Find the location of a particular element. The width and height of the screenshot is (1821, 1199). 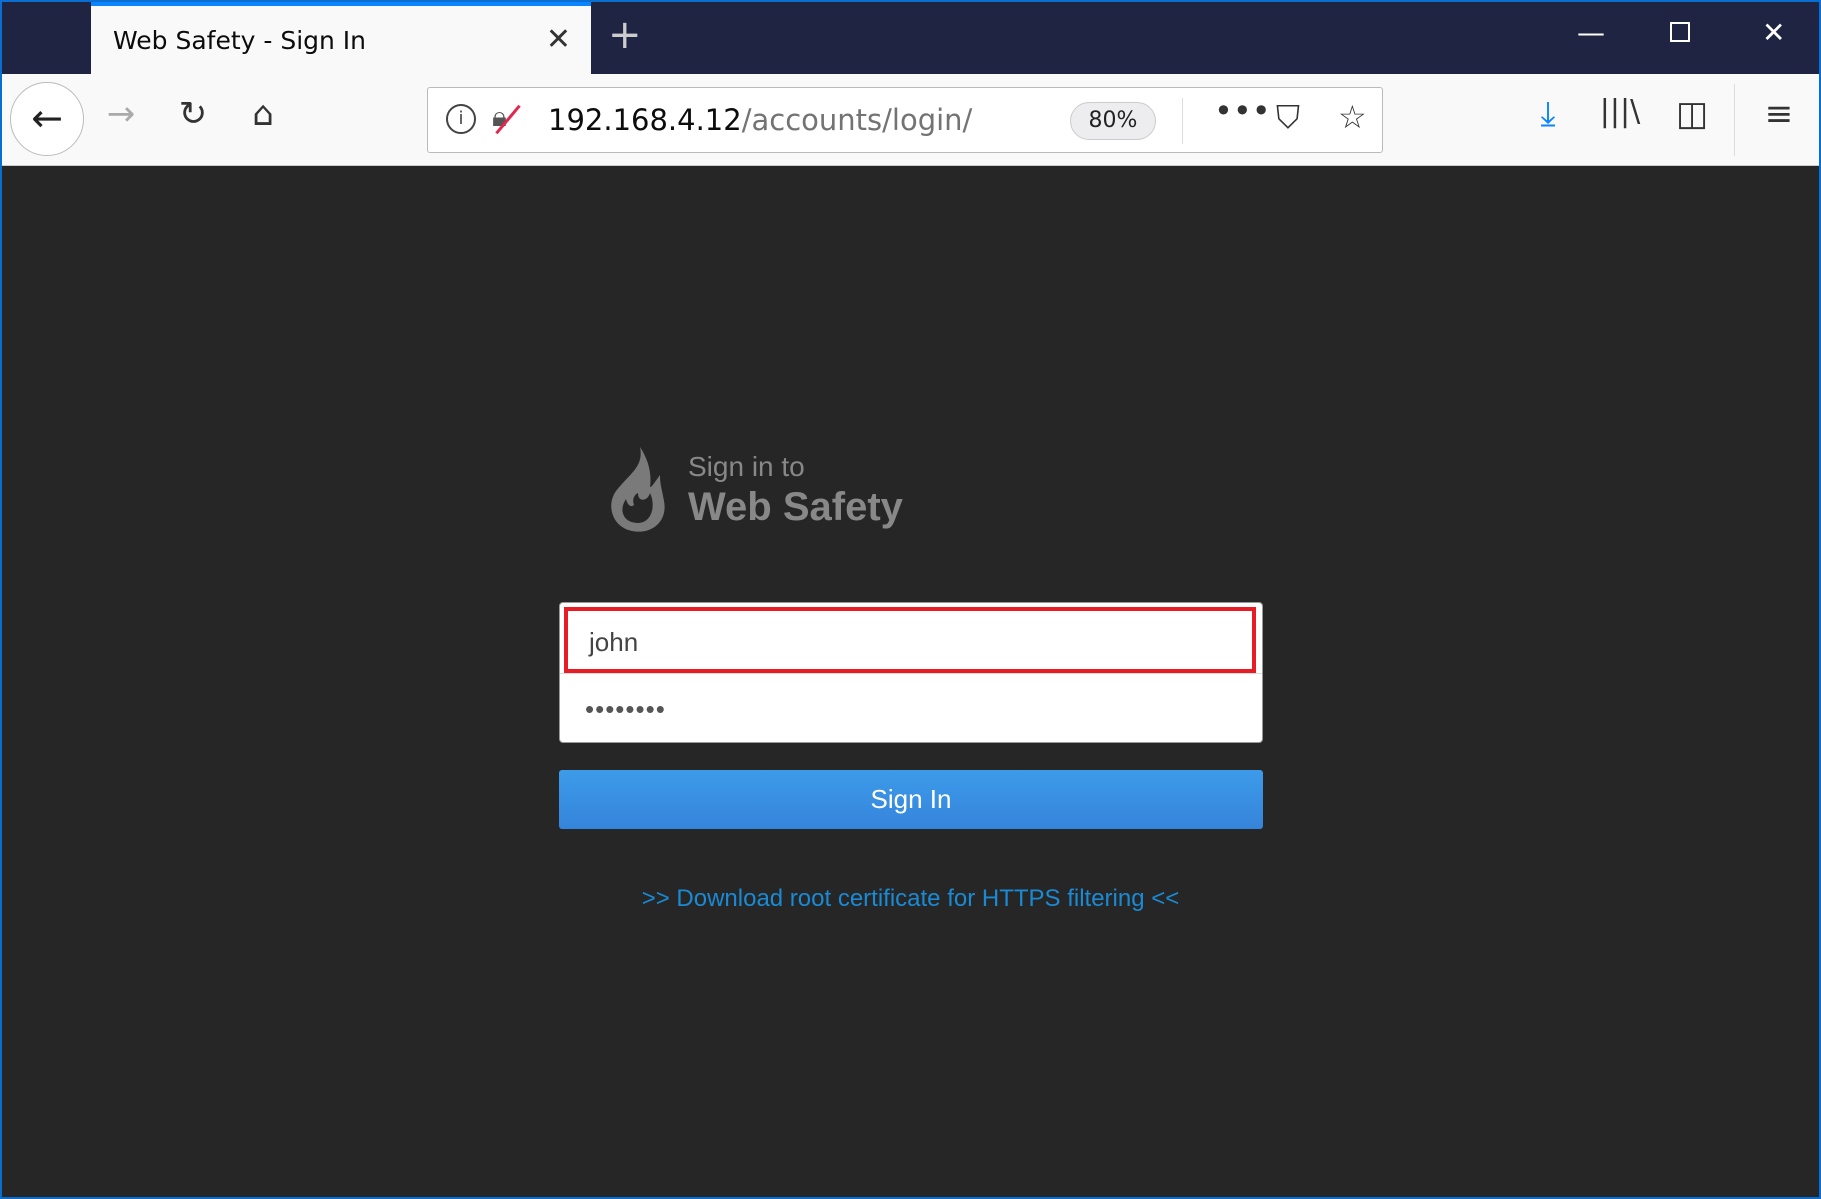

tab-active: Web Safety - Sign In ✕ is located at coordinates (341, 38).